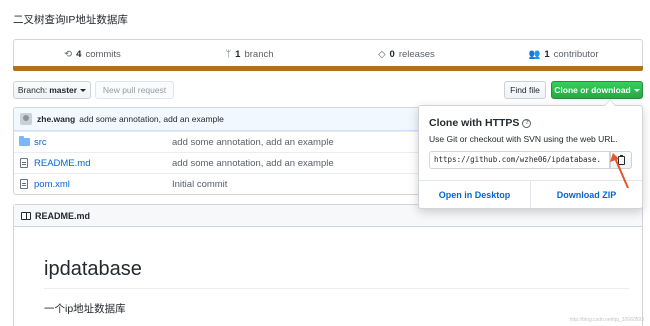  What do you see at coordinates (63, 215) in the screenshot?
I see `readme-header-label: README.md` at bounding box center [63, 215].